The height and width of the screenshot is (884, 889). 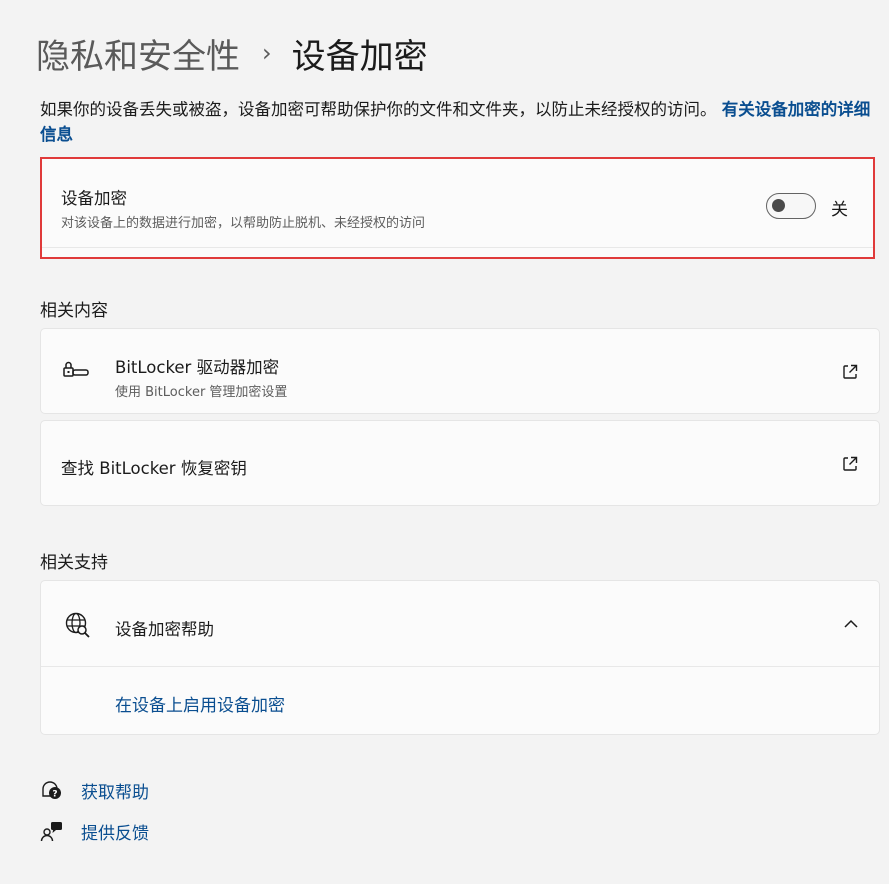 I want to click on feedback-link: 提供反馈, so click(x=94, y=831).